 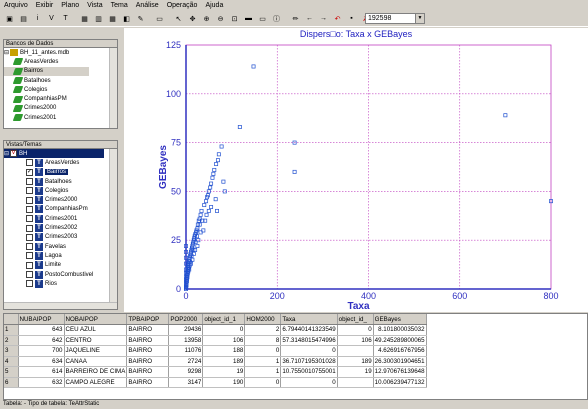 I want to click on arrow-left-icon: ←, so click(x=309, y=18).